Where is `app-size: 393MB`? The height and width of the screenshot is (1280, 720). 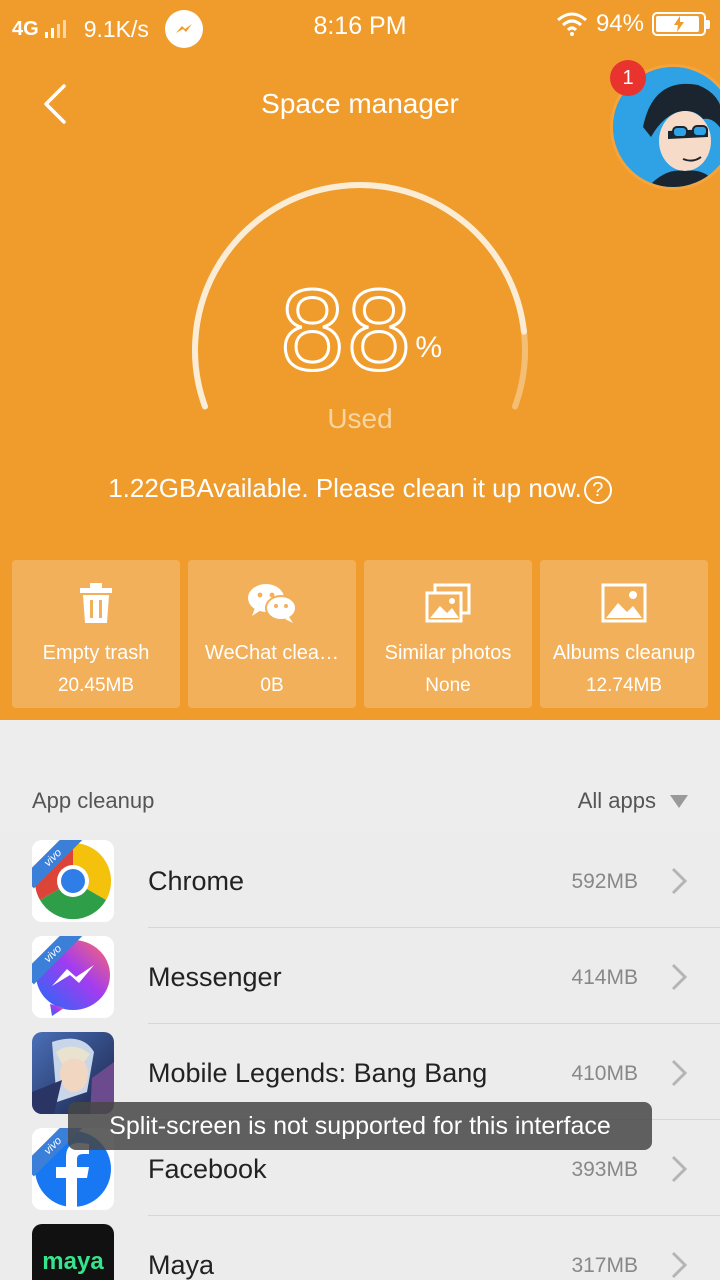 app-size: 393MB is located at coordinates (604, 1169).